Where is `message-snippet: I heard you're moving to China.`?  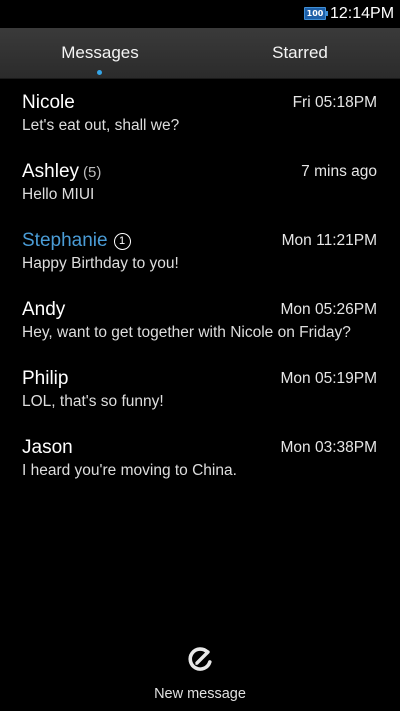 message-snippet: I heard you're moving to China. is located at coordinates (129, 470).